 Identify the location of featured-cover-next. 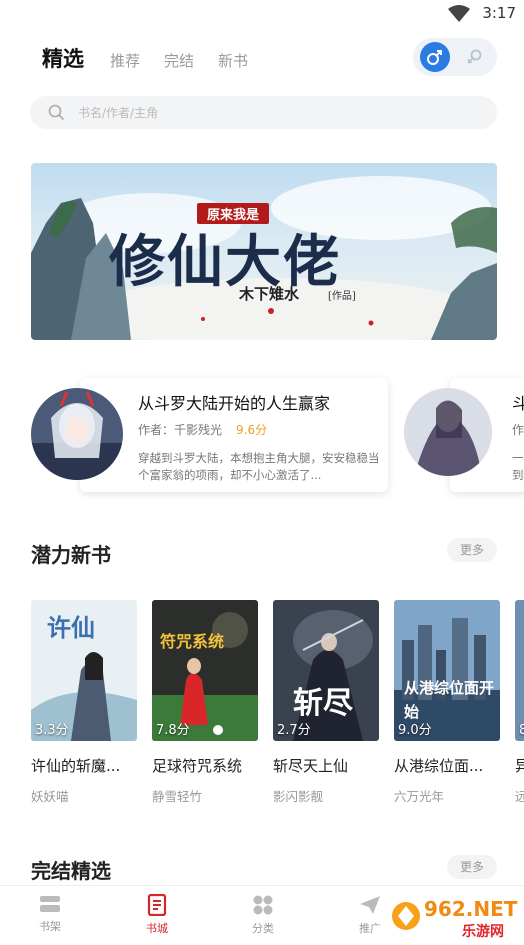
(448, 432).